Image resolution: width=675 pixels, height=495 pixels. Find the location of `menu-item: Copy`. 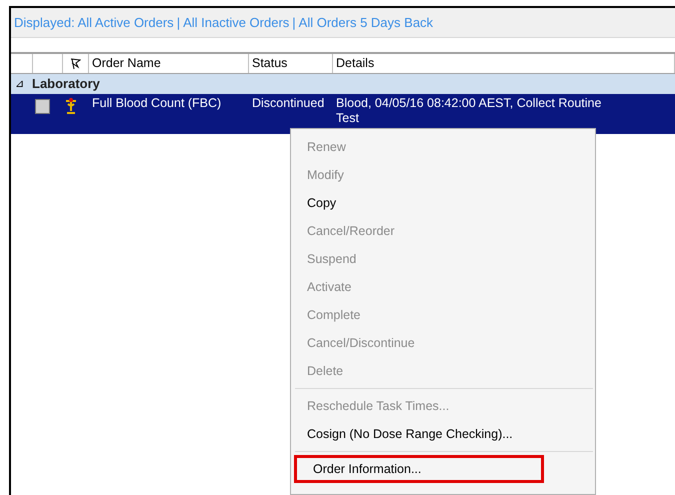

menu-item: Copy is located at coordinates (443, 203).